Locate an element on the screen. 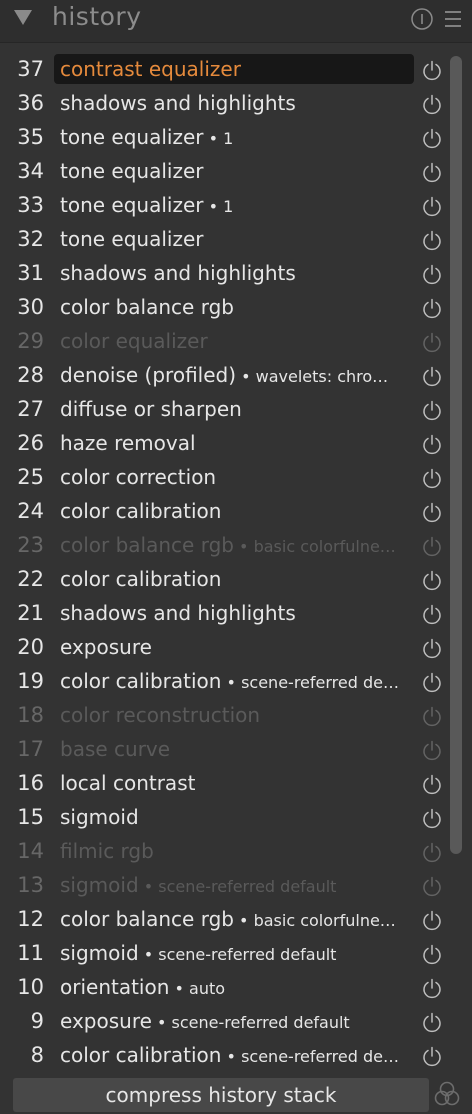 The height and width of the screenshot is (1114, 472). history-item: 35 tone equalizer • 1 is located at coordinates (225, 139).